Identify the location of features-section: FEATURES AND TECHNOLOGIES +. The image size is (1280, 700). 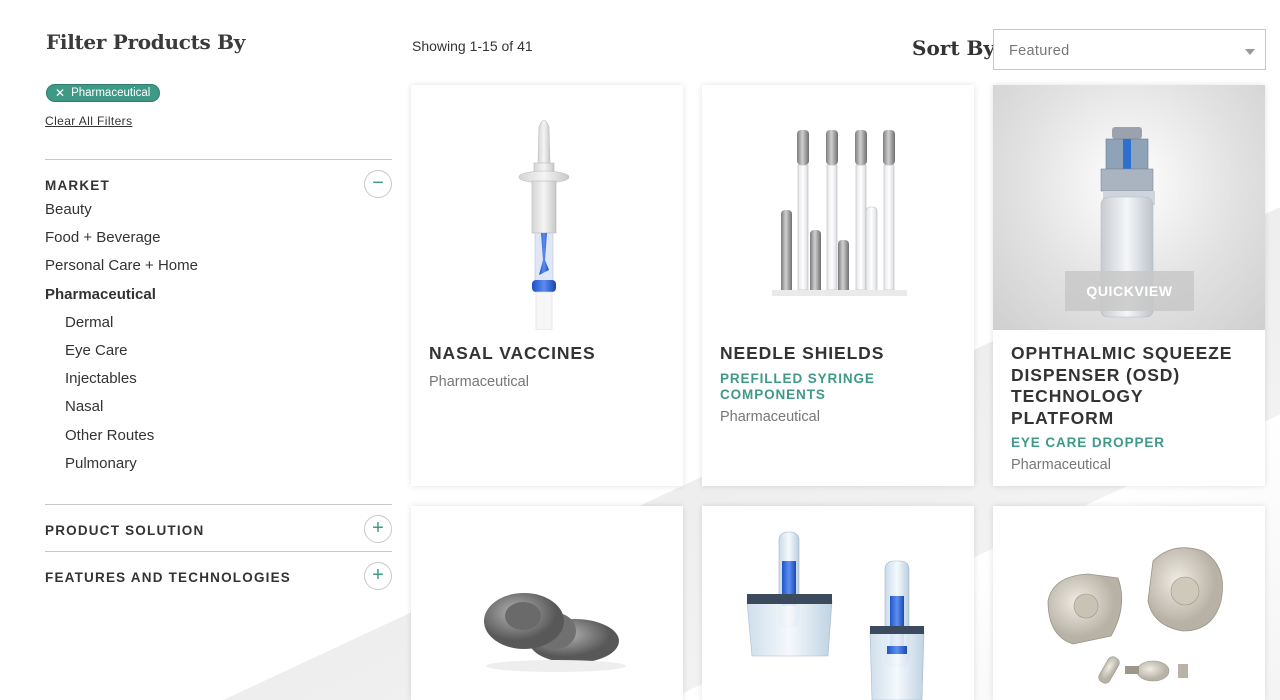
(218, 574).